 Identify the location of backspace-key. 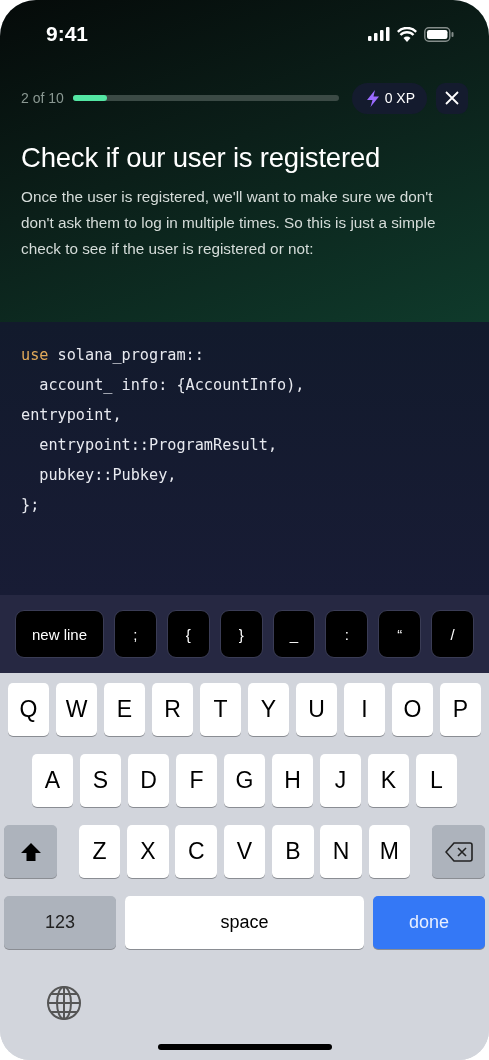
(458, 851).